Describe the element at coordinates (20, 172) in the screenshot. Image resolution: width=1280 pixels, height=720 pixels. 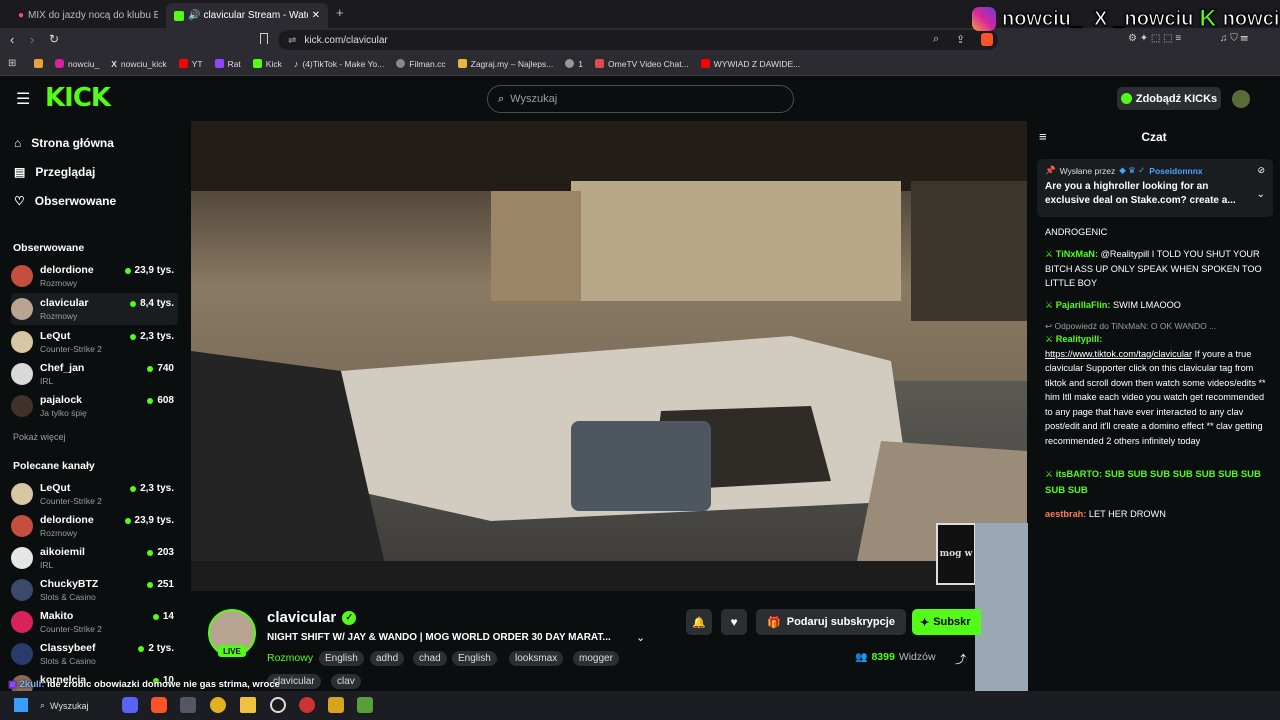
I see `browse-icon: ▤` at that location.